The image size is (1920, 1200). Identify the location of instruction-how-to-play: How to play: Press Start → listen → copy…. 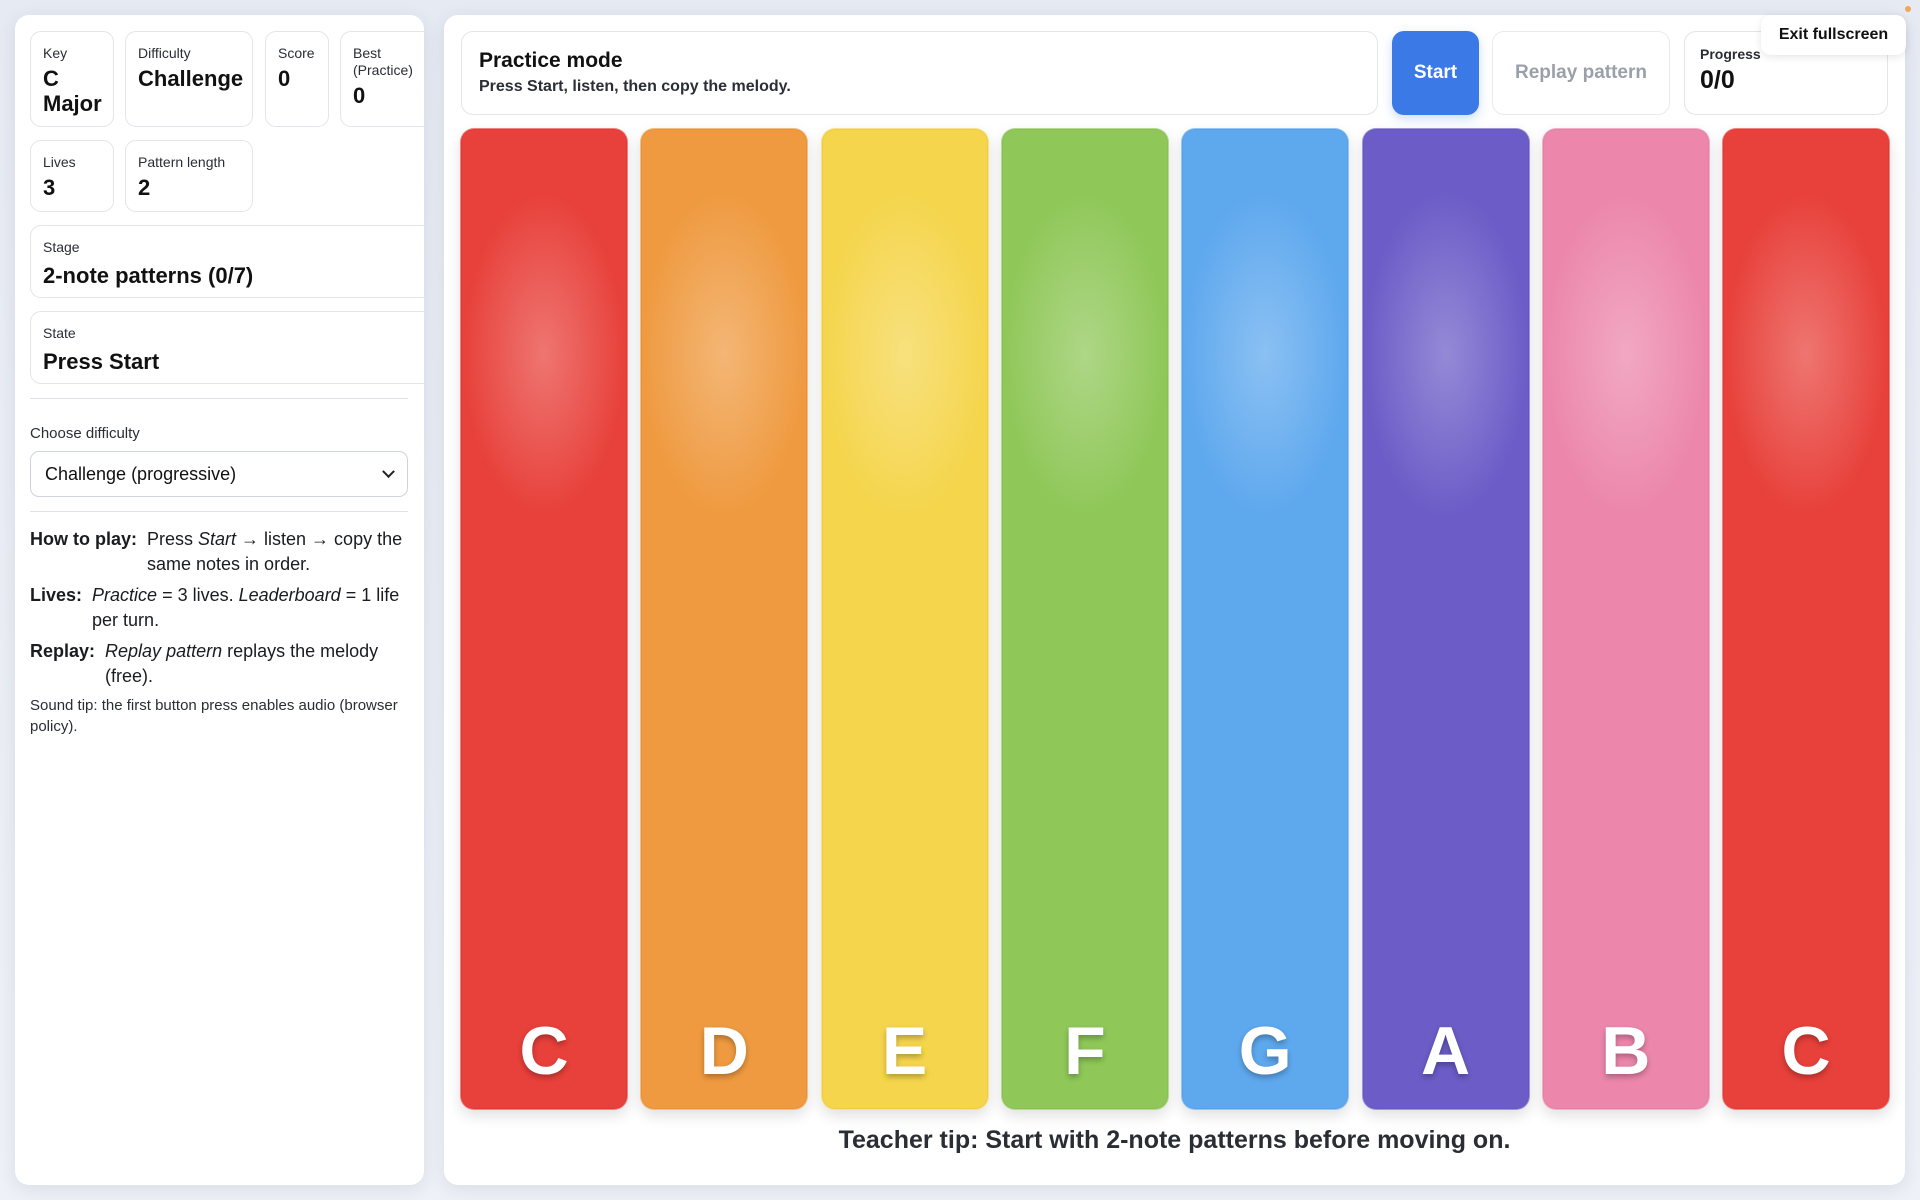
(220, 552).